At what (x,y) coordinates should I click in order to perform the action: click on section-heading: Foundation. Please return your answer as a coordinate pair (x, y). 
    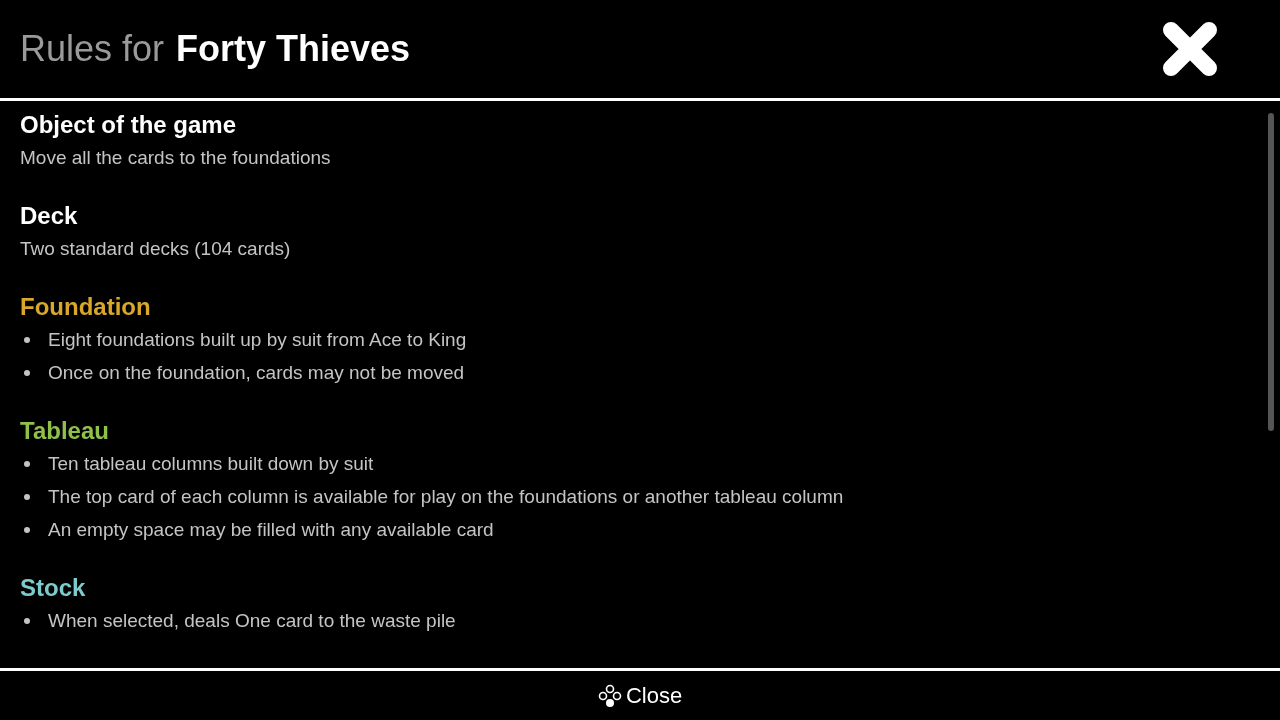
    Looking at the image, I should click on (86, 307).